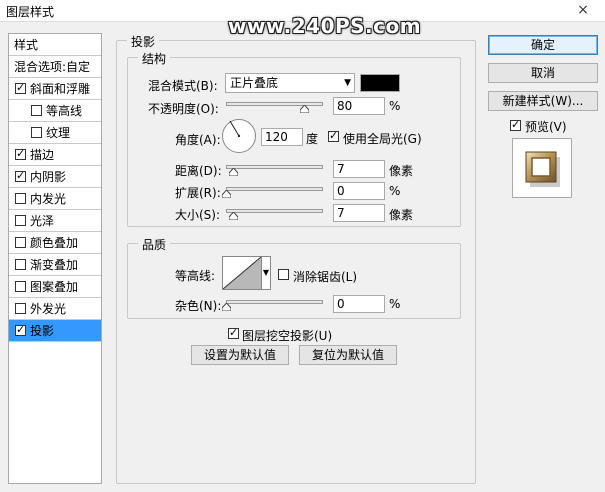 The image size is (605, 492). I want to click on style-item-bevel-emboss: 斜面和浮雕, so click(55, 89).